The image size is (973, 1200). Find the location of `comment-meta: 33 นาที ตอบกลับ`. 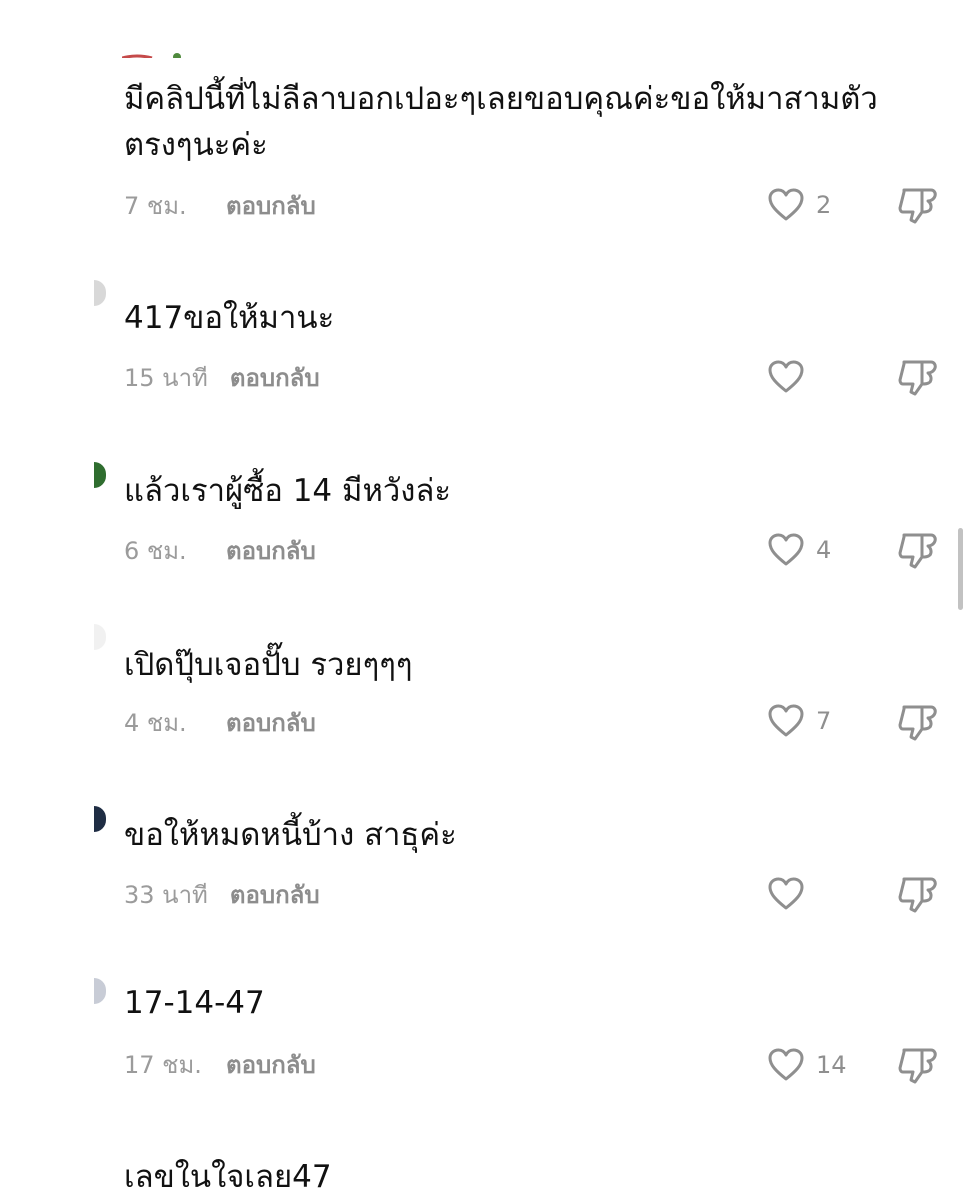

comment-meta: 33 นาที ตอบกลับ is located at coordinates (222, 894).